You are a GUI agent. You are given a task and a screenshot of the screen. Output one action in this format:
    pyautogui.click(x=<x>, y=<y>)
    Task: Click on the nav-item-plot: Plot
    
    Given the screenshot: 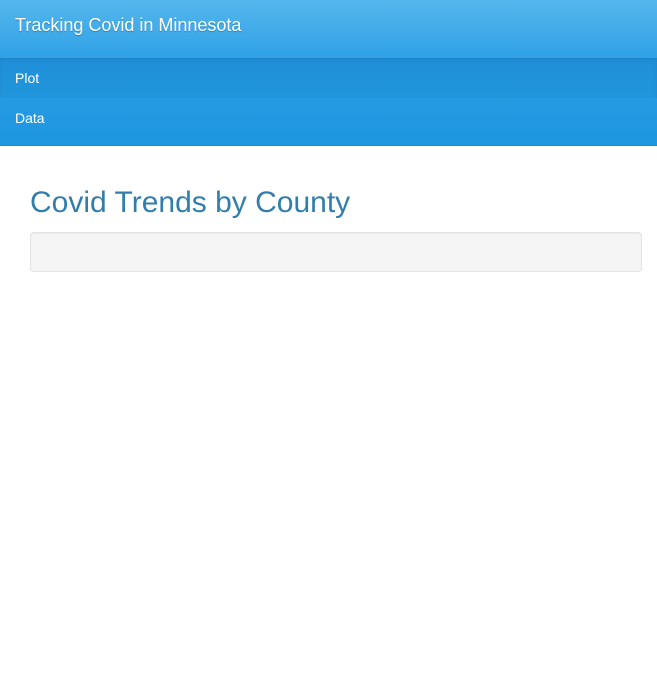 What is the action you would take?
    pyautogui.click(x=328, y=78)
    